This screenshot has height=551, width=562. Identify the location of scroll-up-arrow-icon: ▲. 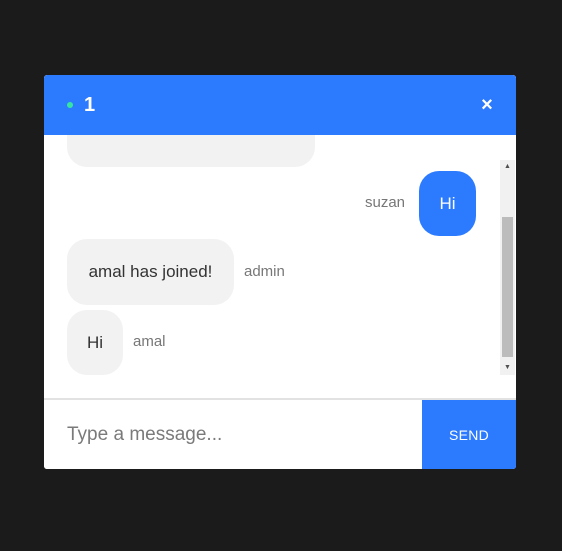
(507, 167).